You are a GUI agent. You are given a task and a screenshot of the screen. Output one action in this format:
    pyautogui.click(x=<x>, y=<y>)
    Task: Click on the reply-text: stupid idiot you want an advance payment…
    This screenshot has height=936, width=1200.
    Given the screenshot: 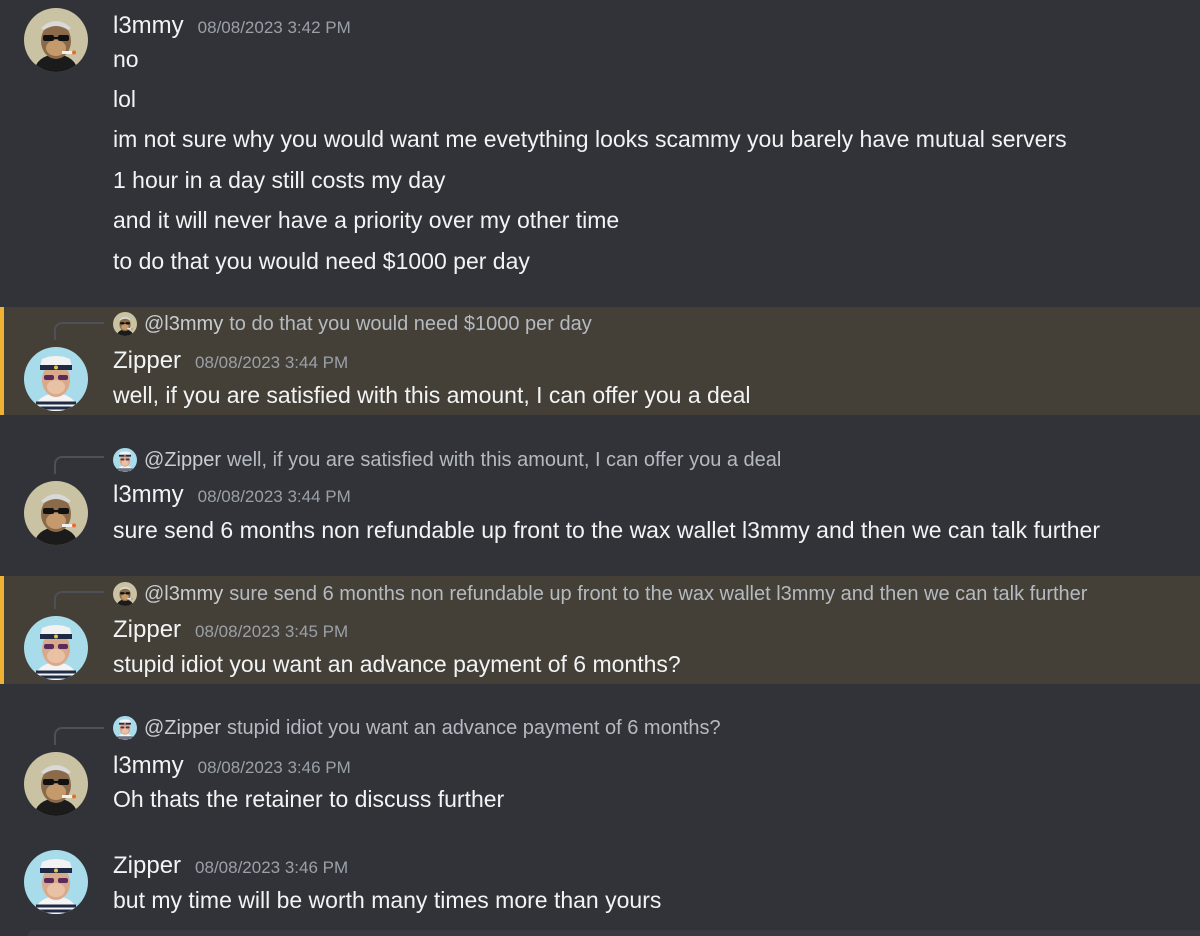 What is the action you would take?
    pyautogui.click(x=474, y=727)
    